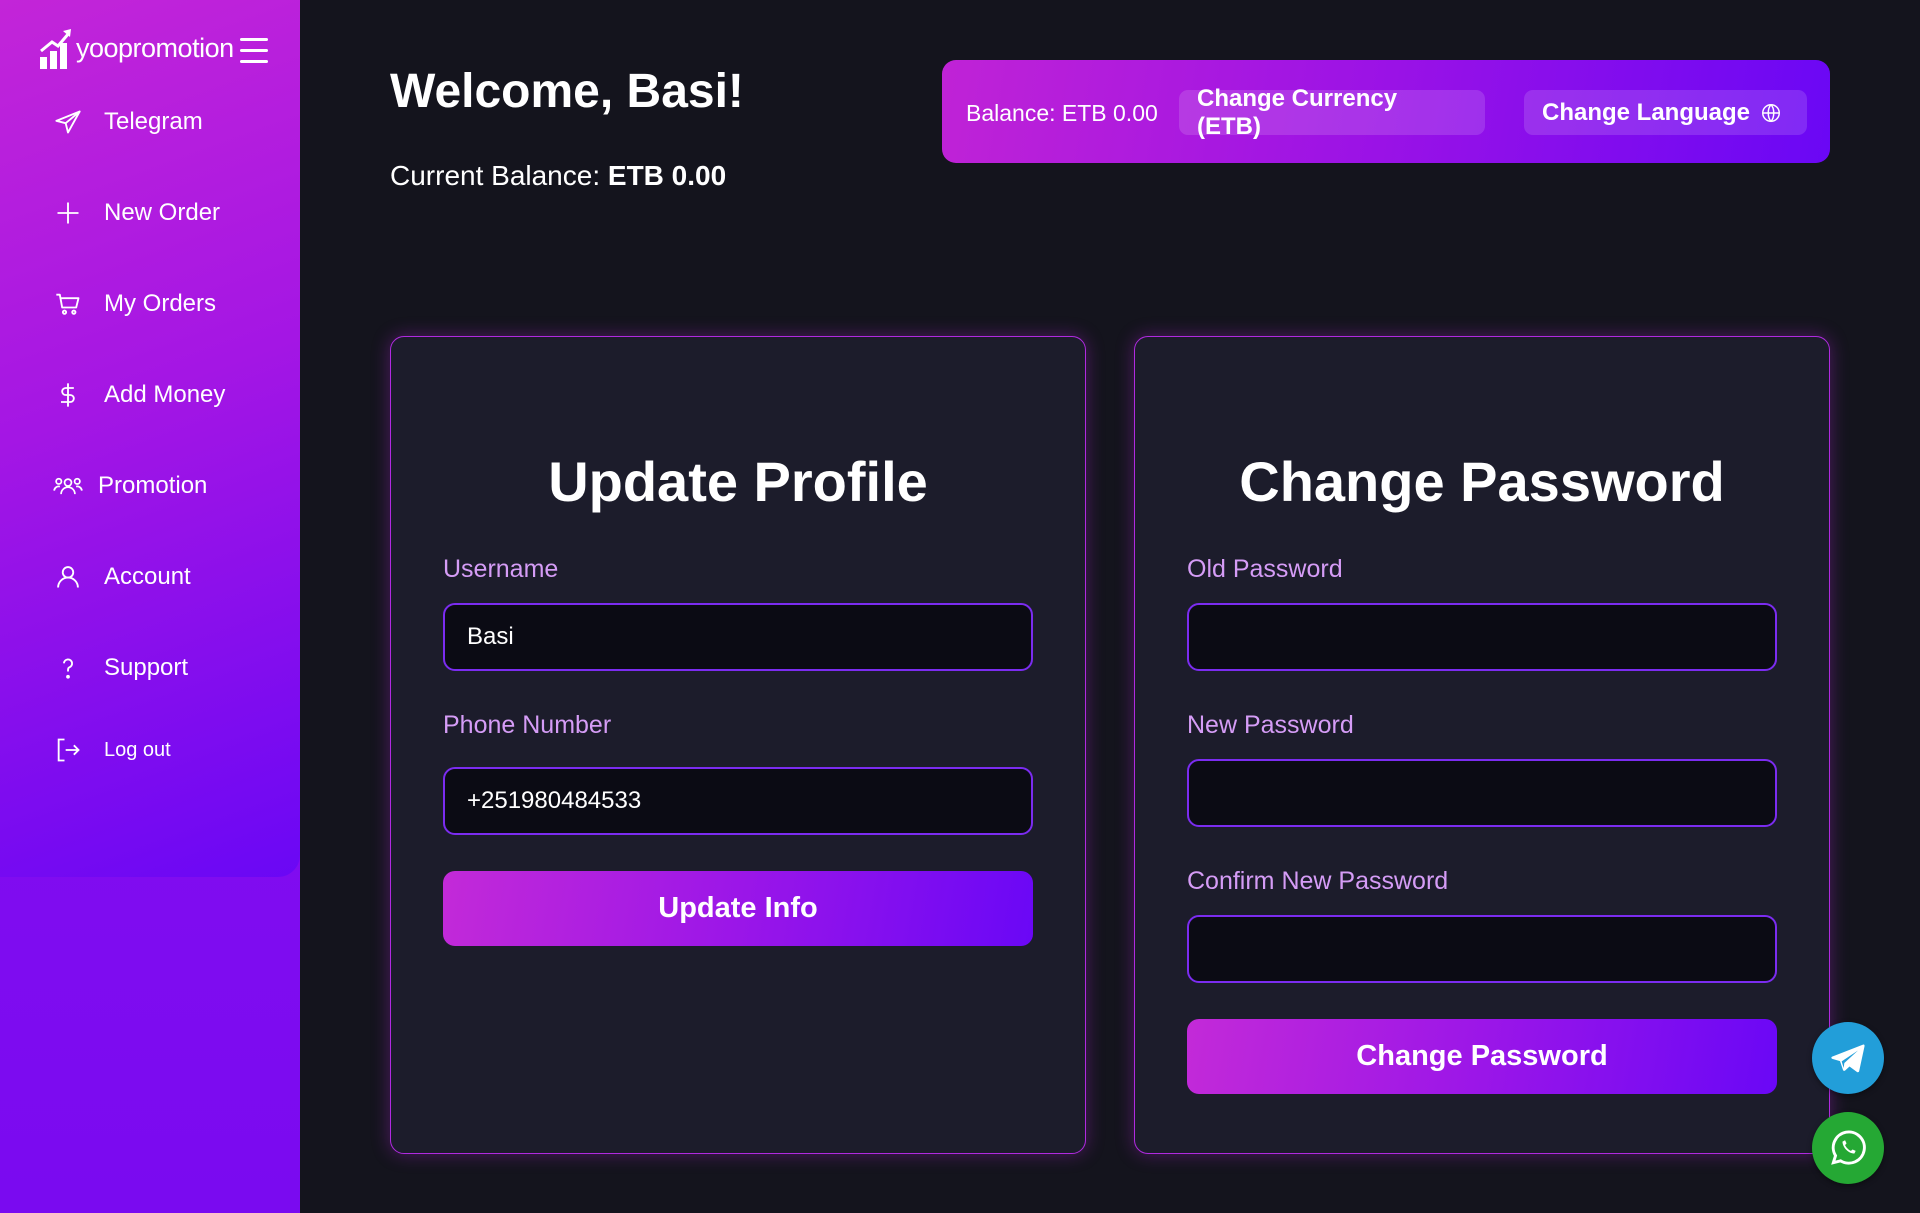  Describe the element at coordinates (567, 91) in the screenshot. I see `welcome-heading: Welcome, Basi!` at that location.